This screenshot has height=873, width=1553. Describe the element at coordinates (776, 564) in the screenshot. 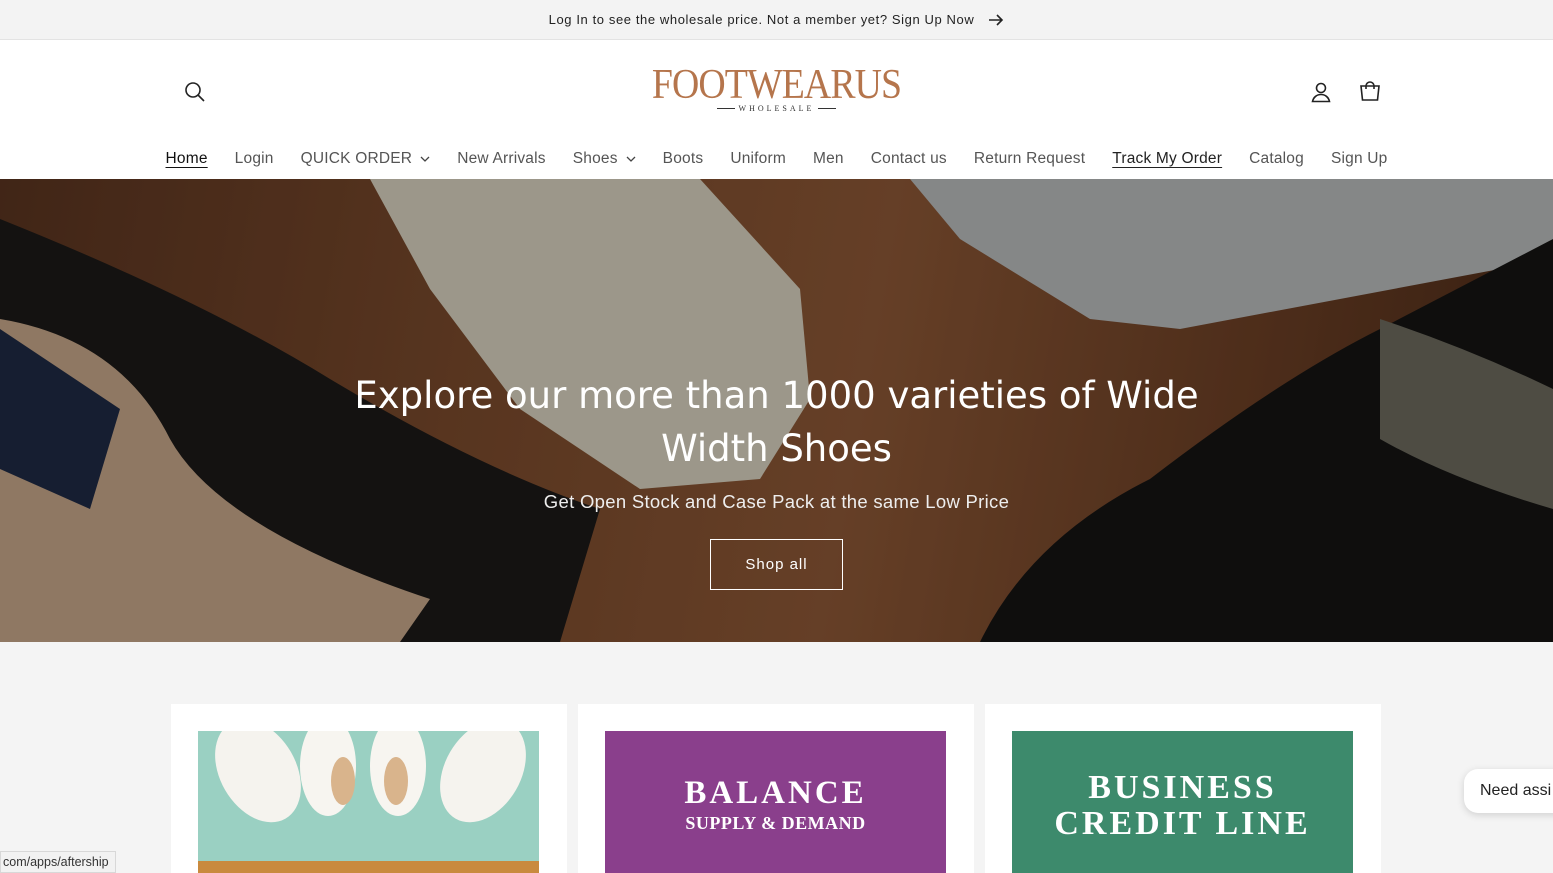

I see `shop-all-button: Shop all` at that location.